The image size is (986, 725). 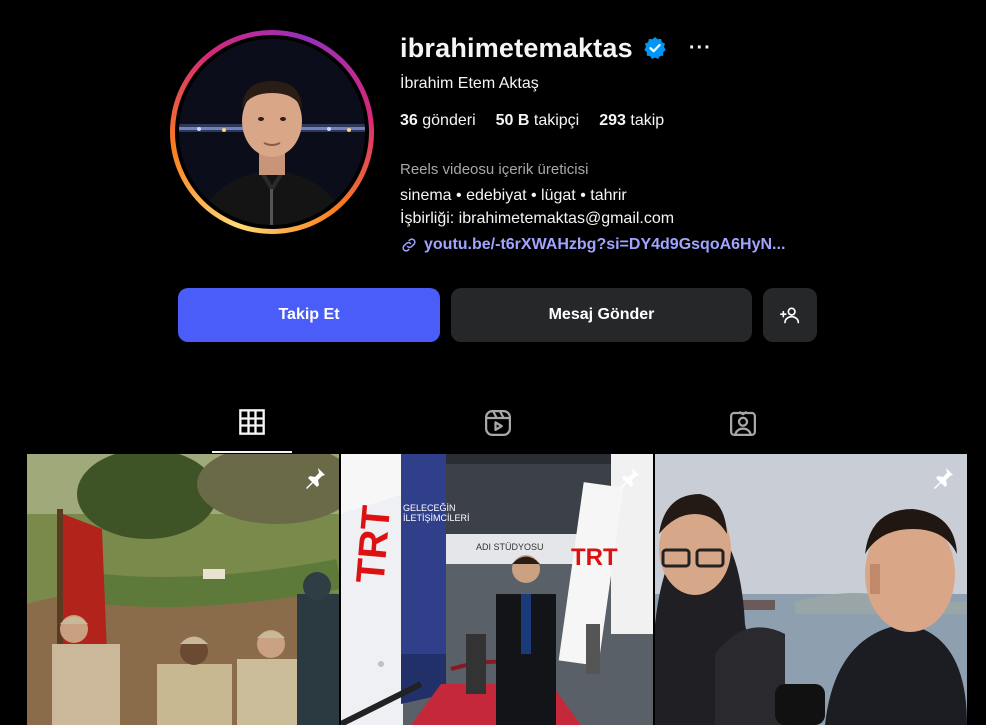 What do you see at coordinates (494, 169) in the screenshot?
I see `profile-category: Reels videosu içerik üreticisi` at bounding box center [494, 169].